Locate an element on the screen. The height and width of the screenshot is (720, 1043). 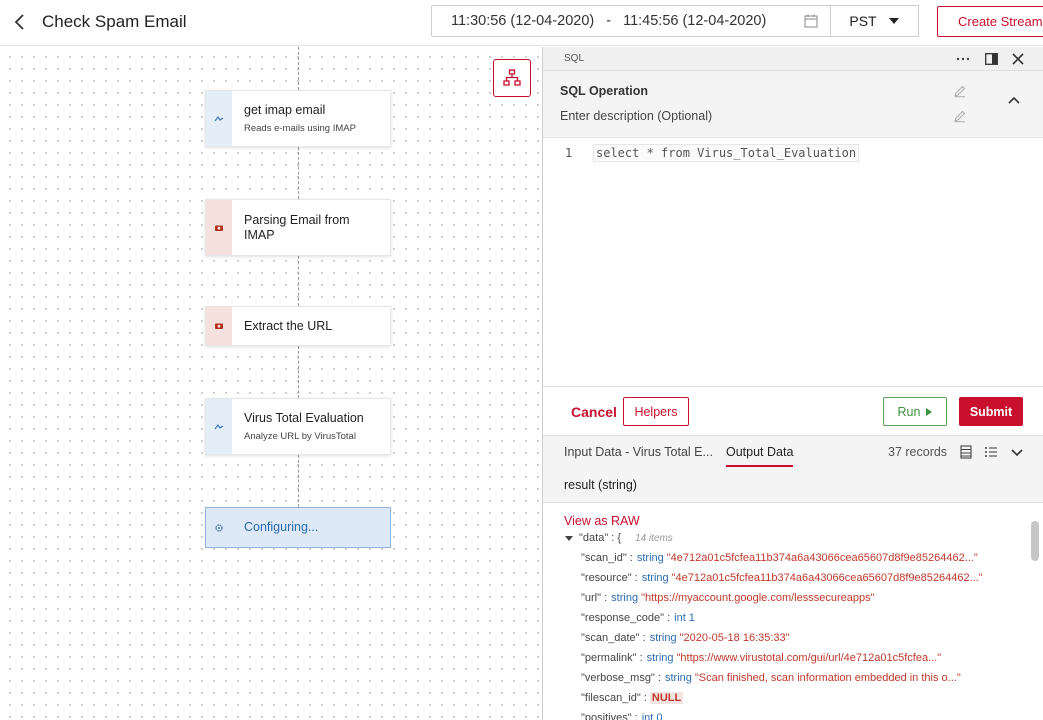
json-value: 0 is located at coordinates (659, 716).